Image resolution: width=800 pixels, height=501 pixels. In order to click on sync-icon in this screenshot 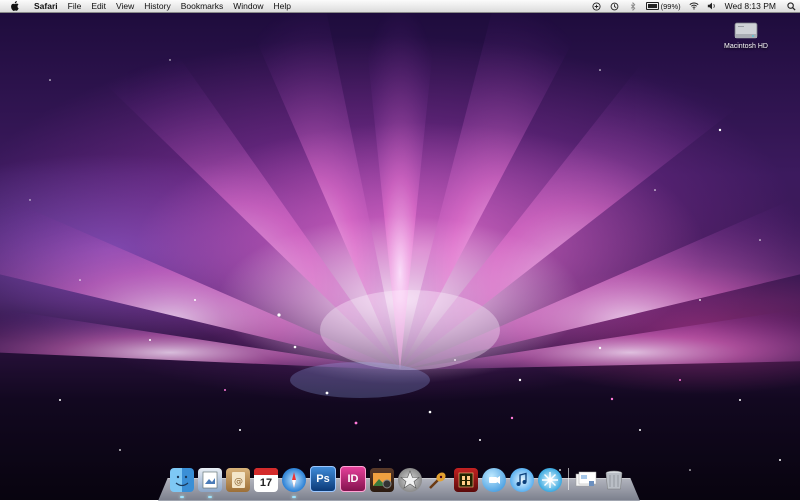, I will do `click(597, 6)`.